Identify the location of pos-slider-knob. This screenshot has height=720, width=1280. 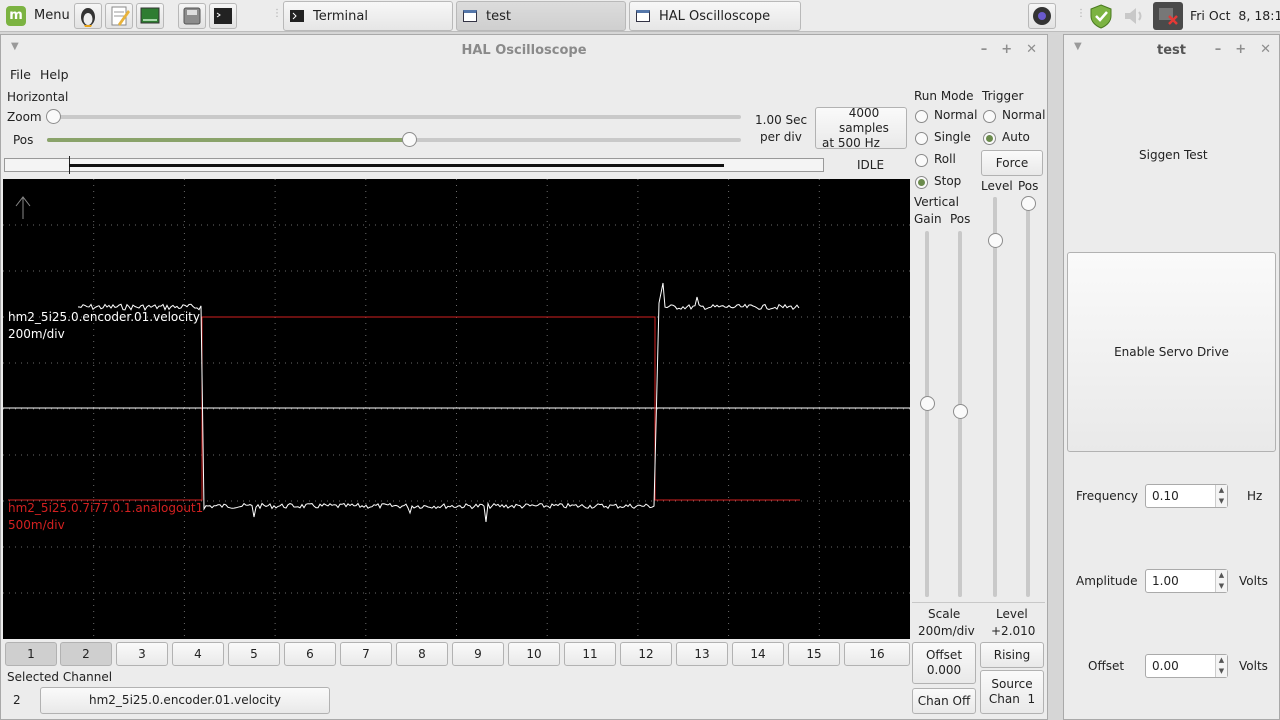
(409, 139).